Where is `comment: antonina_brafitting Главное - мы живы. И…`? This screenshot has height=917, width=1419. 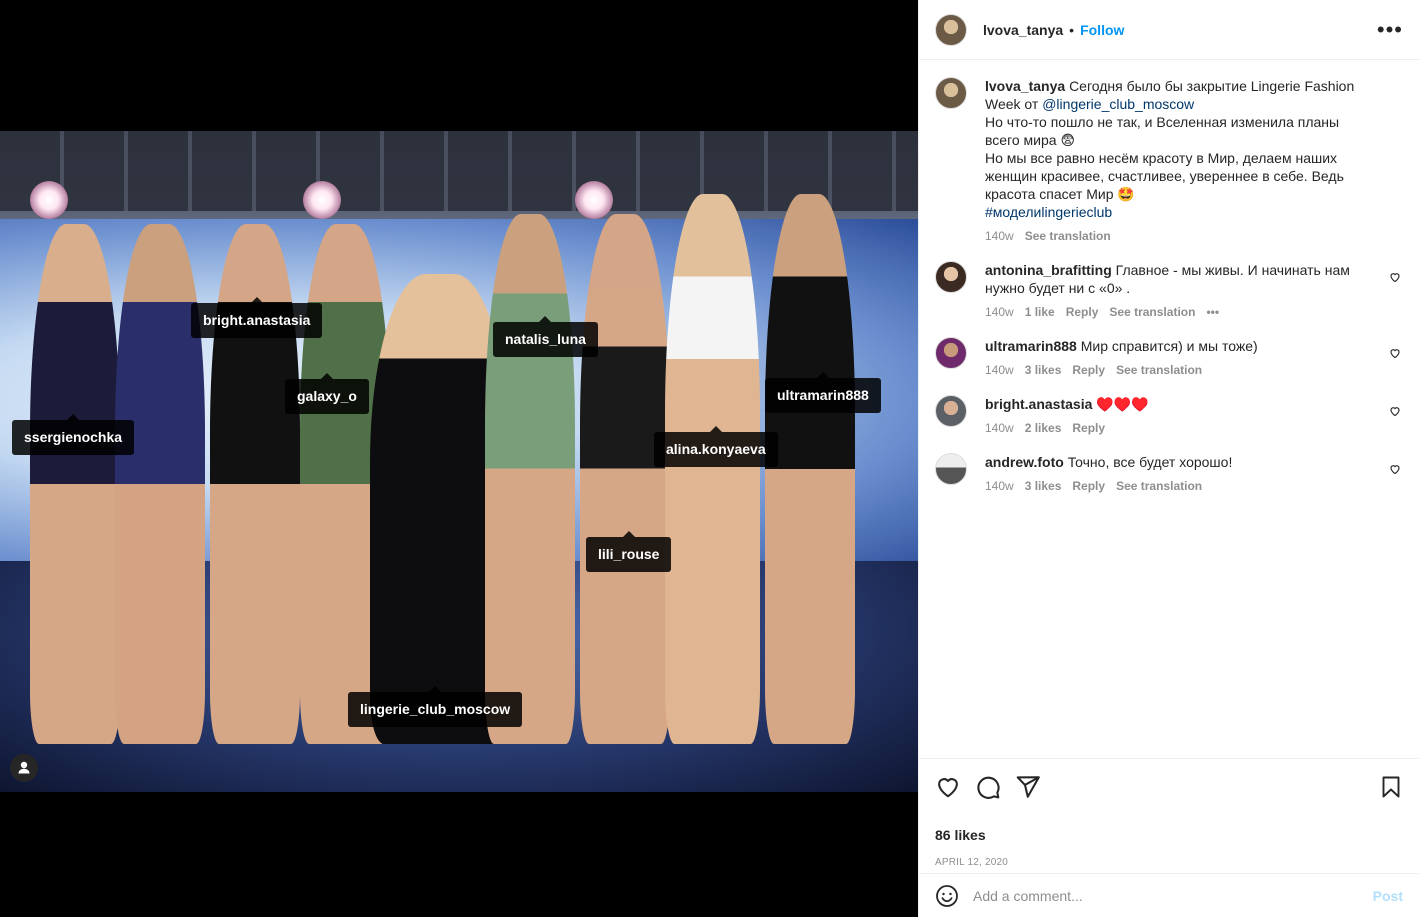 comment: antonina_brafitting Главное - мы живы. И… is located at coordinates (1169, 291).